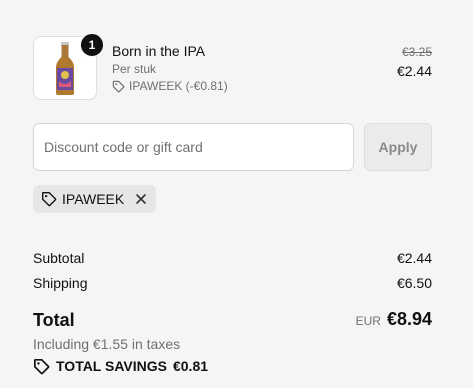  Describe the element at coordinates (60, 283) in the screenshot. I see `shipping-label: Shipping` at that location.